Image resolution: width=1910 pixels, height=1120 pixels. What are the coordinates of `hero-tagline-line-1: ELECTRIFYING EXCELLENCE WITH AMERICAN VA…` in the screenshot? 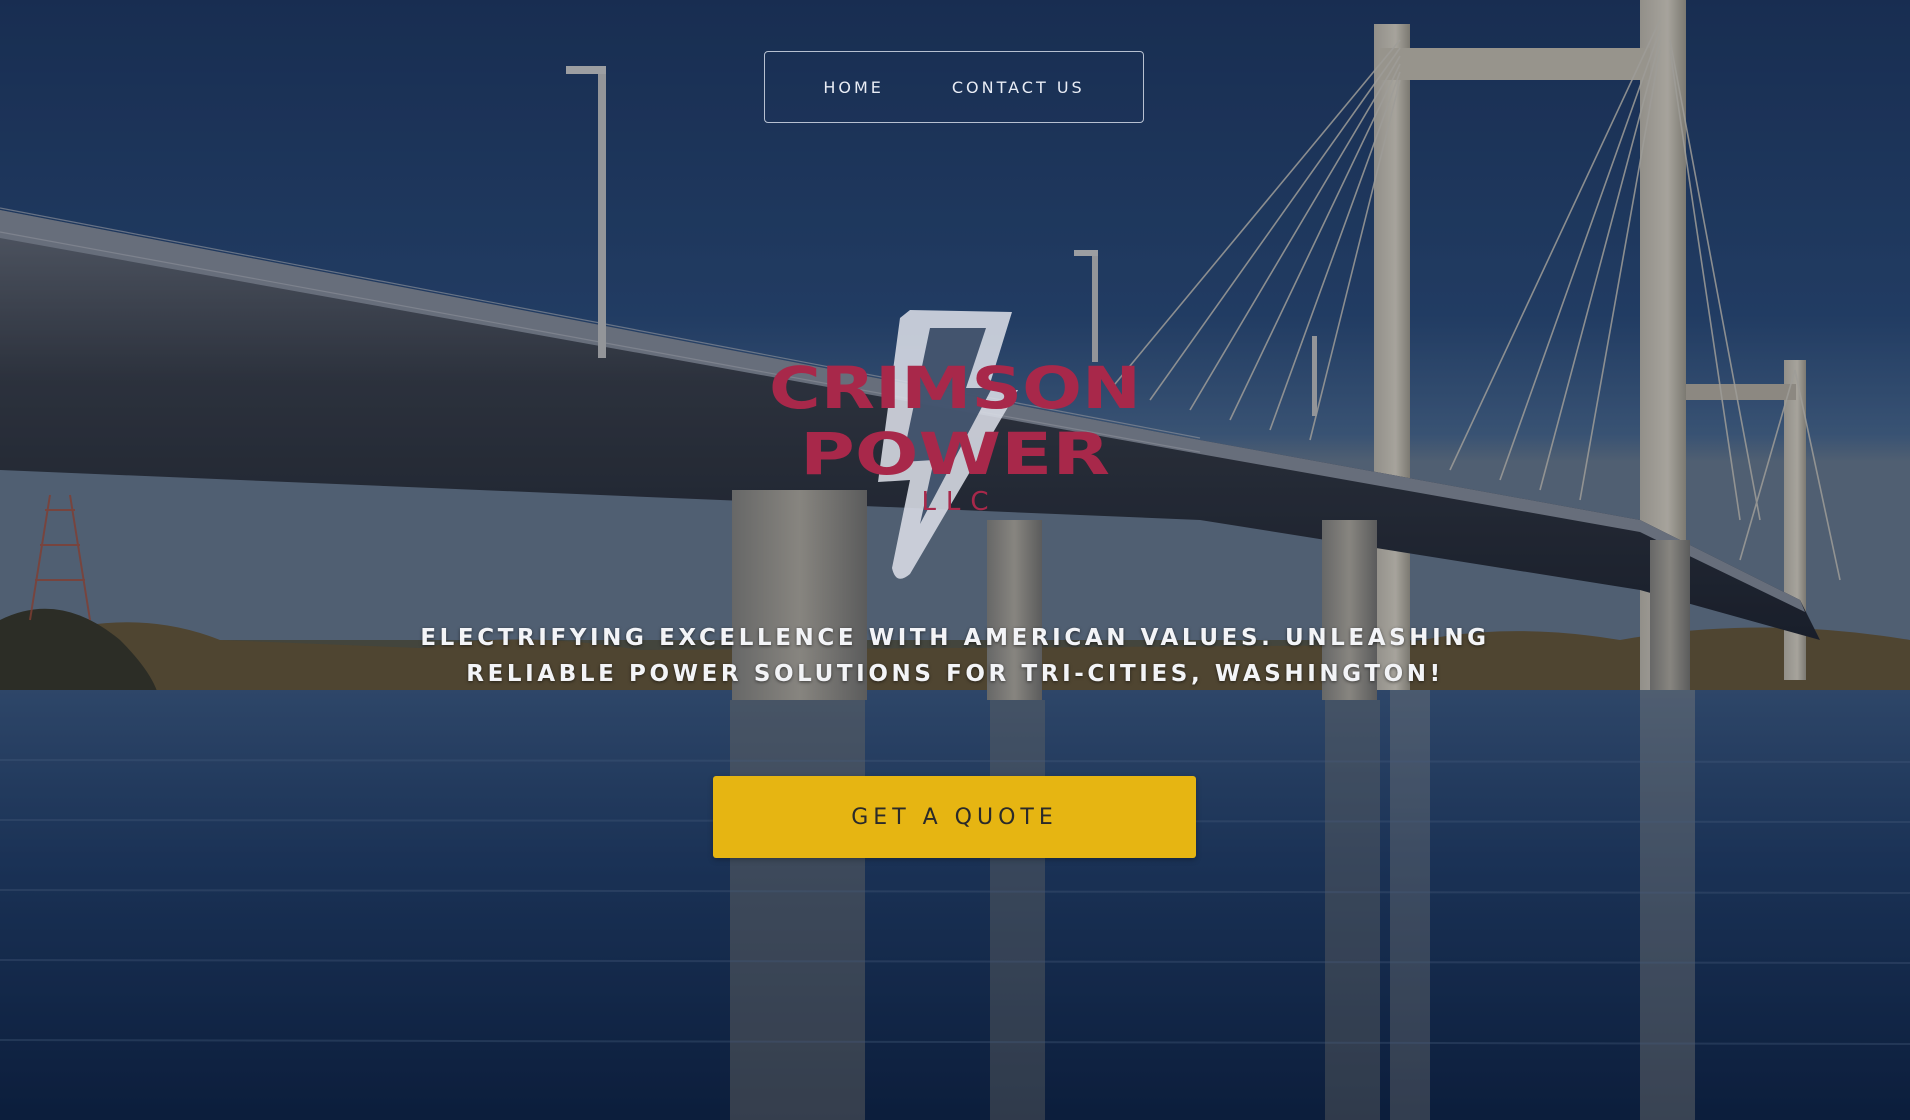 It's located at (955, 638).